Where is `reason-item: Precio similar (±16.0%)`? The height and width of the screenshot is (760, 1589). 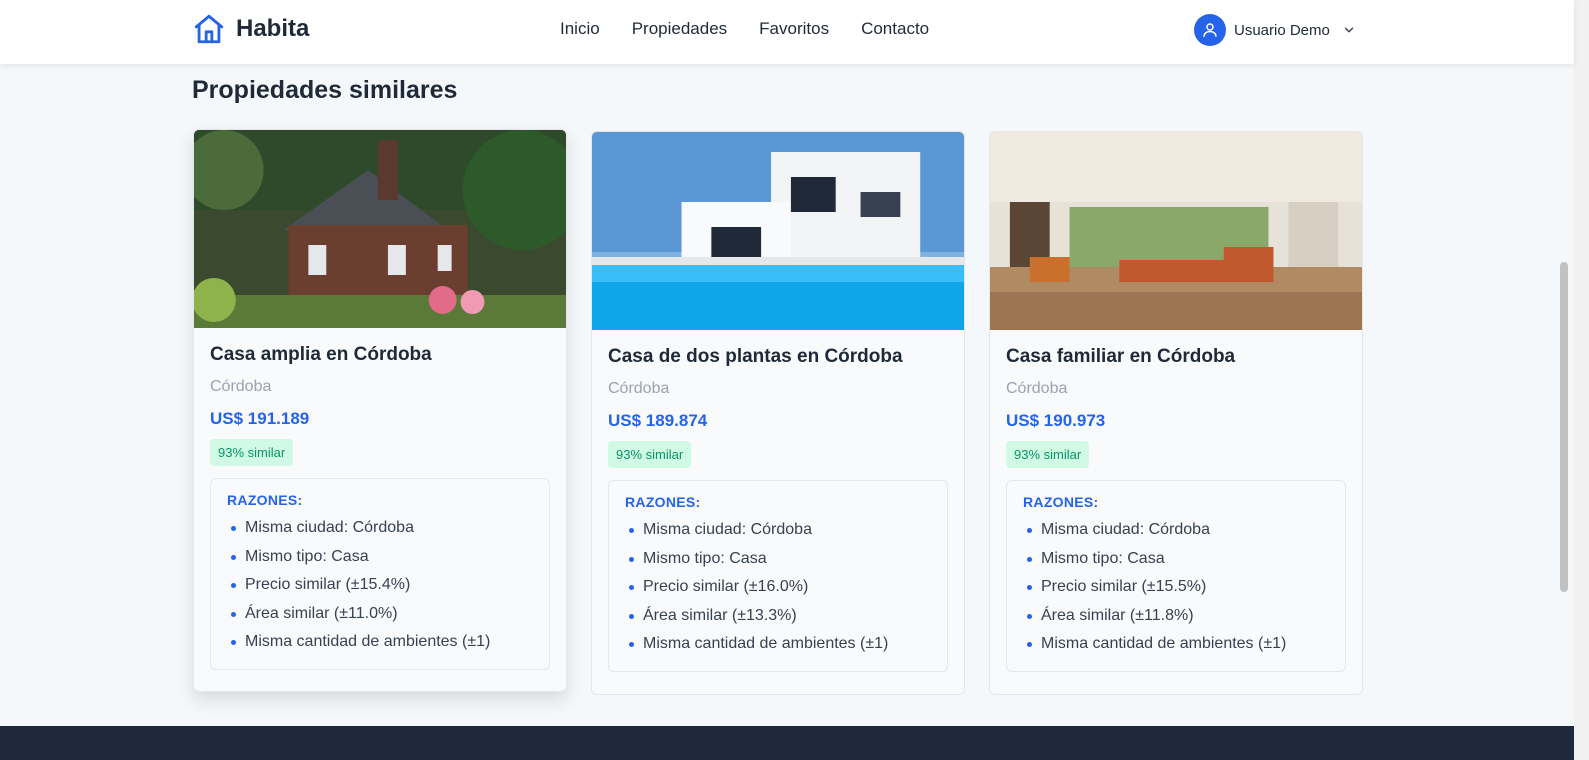
reason-item: Precio similar (±16.0%) is located at coordinates (778, 587).